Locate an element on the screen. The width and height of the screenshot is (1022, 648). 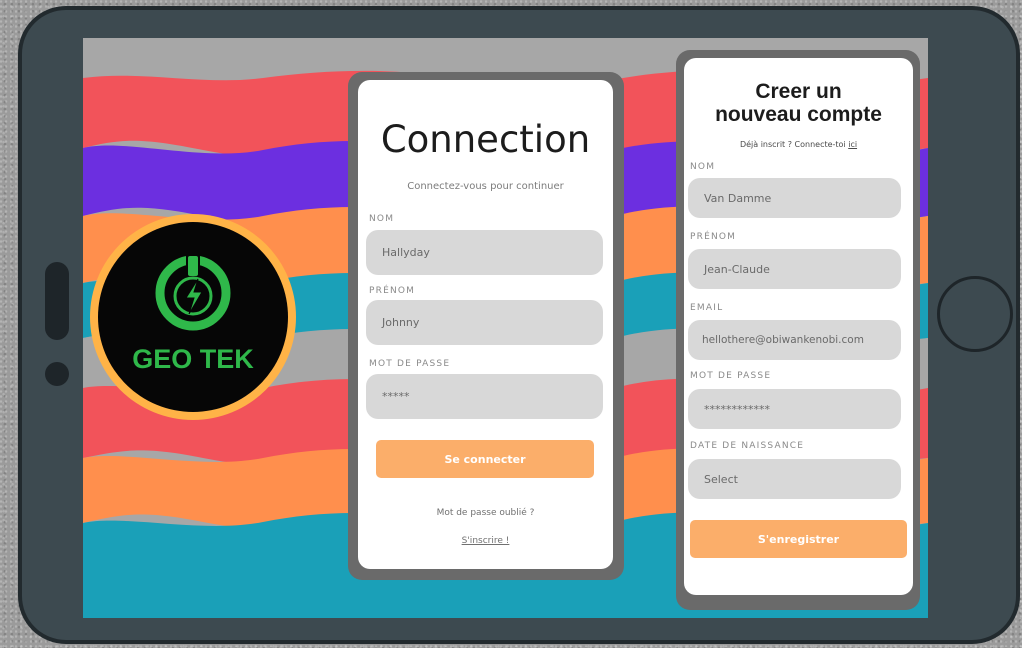
tablet-home-button is located at coordinates (975, 314).